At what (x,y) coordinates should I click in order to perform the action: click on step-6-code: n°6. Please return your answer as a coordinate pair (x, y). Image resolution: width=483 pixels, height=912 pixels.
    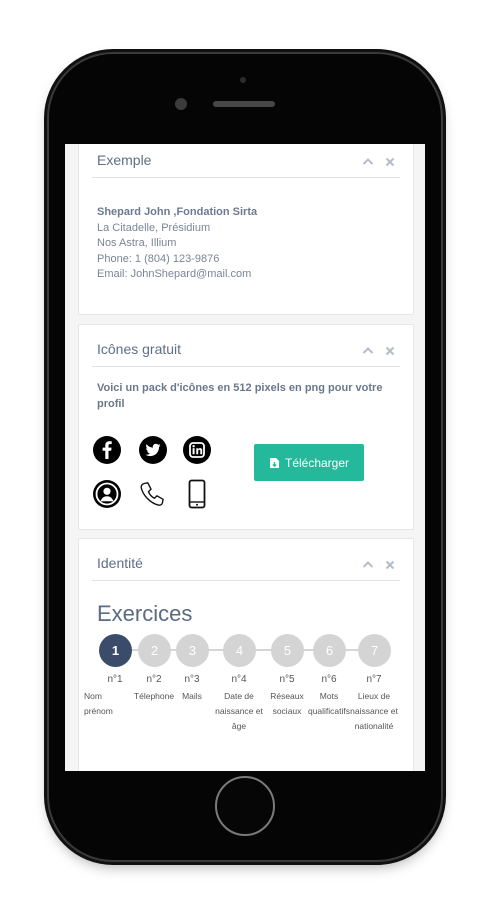
    Looking at the image, I should click on (329, 679).